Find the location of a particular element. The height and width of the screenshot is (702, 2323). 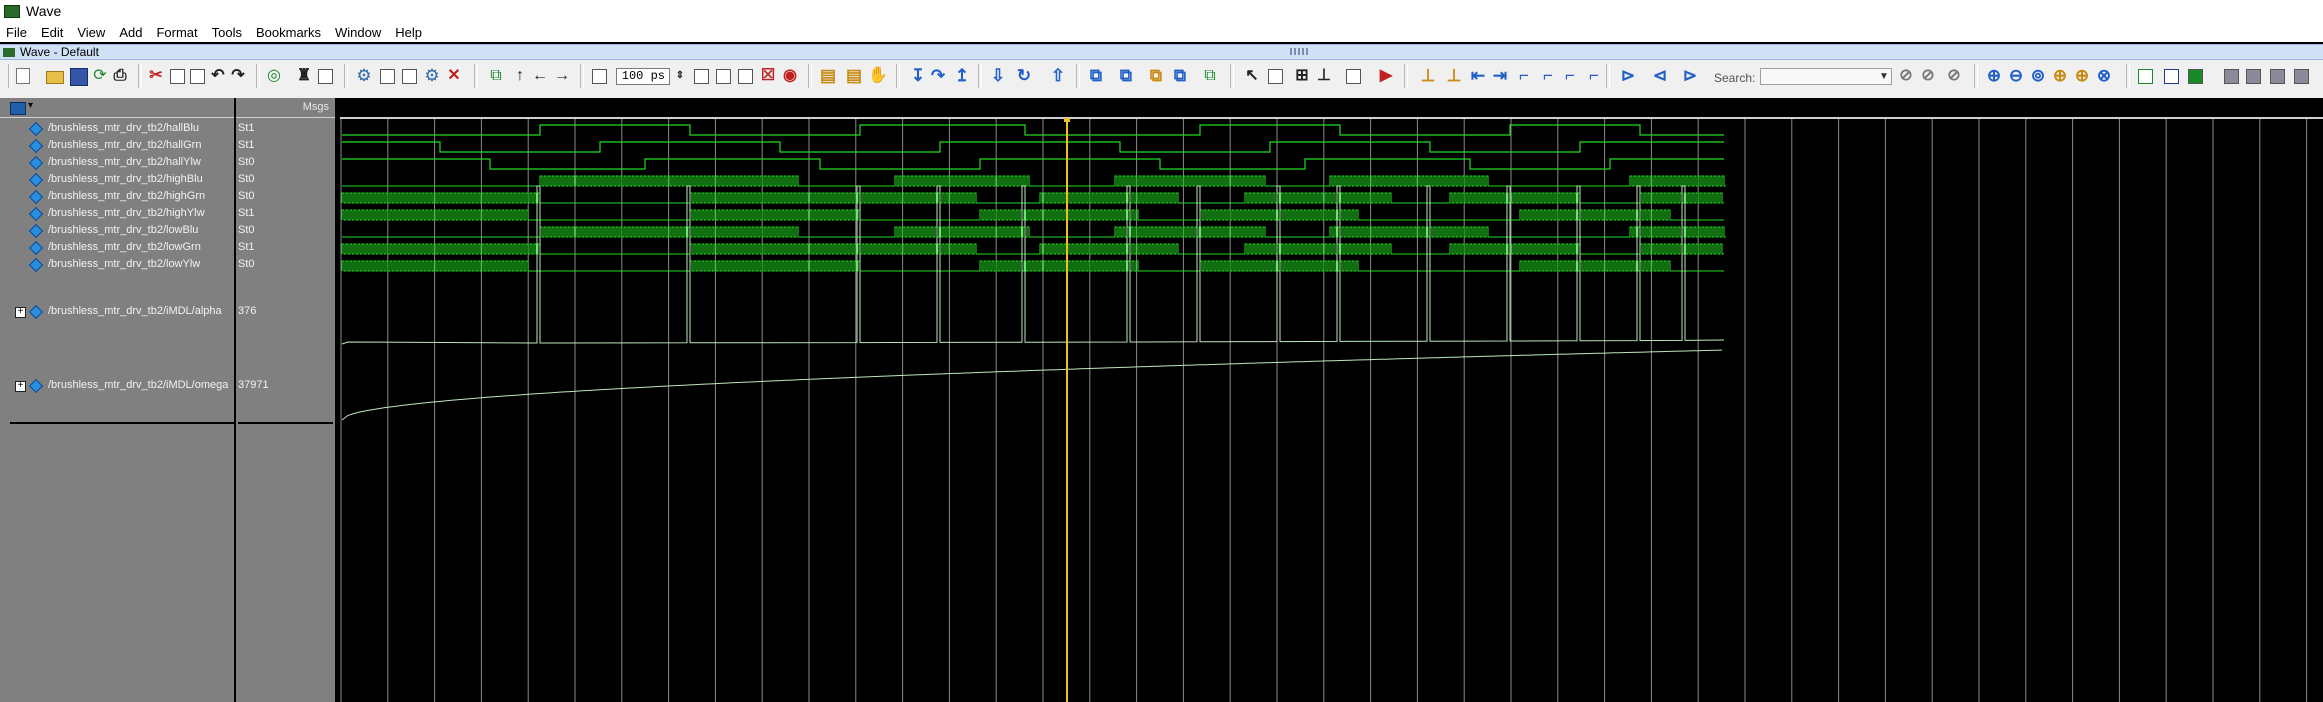

prev-edge-icon: ⇤ is located at coordinates (1478, 75).